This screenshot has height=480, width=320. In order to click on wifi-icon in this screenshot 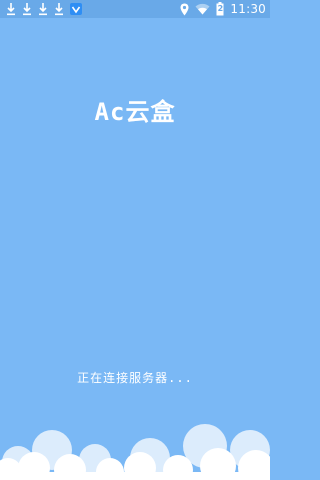, I will do `click(202, 9)`.